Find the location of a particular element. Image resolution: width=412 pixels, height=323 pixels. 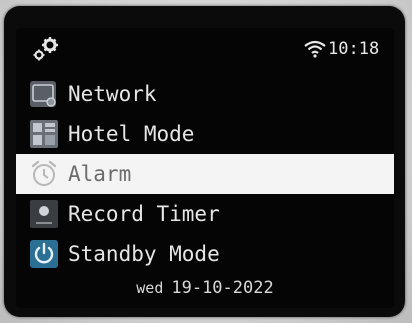

menu-item-label: Network is located at coordinates (112, 94).